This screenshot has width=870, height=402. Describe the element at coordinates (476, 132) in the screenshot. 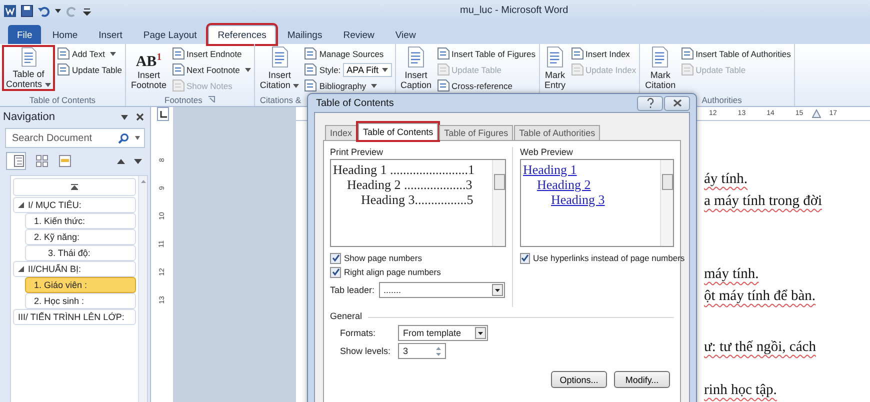

I see `dialog-tab: Table of Figures` at that location.